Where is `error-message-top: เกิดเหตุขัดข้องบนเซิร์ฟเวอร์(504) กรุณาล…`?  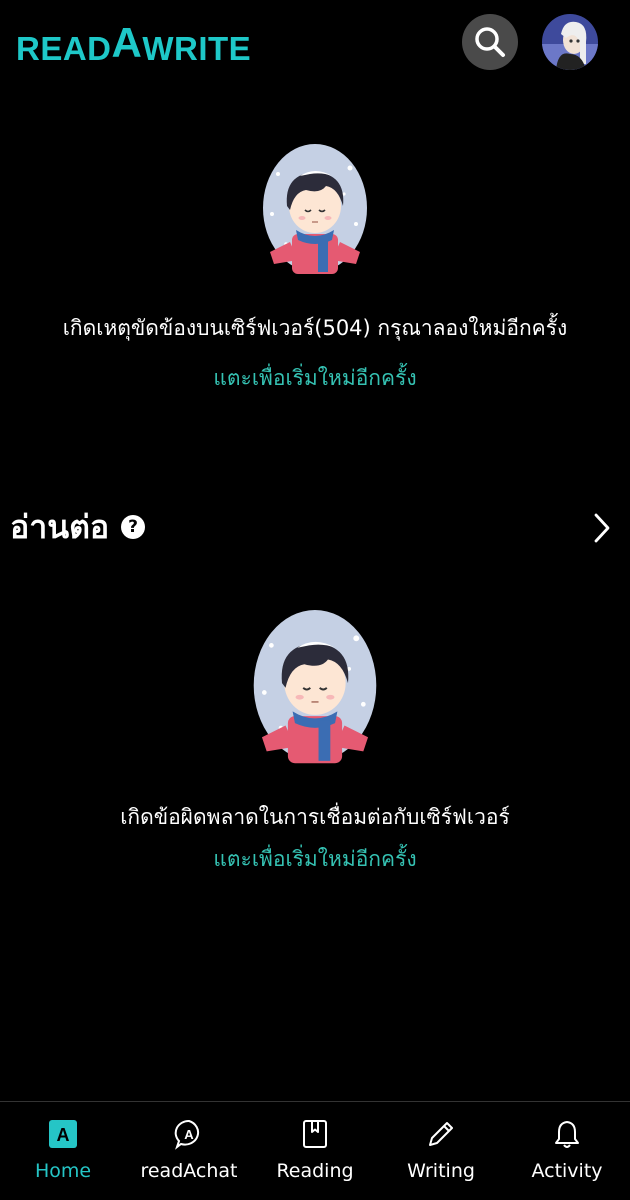
error-message-top: เกิดเหตุขัดข้องบนเซิร์ฟเวอร์(504) กรุณาล… is located at coordinates (315, 328).